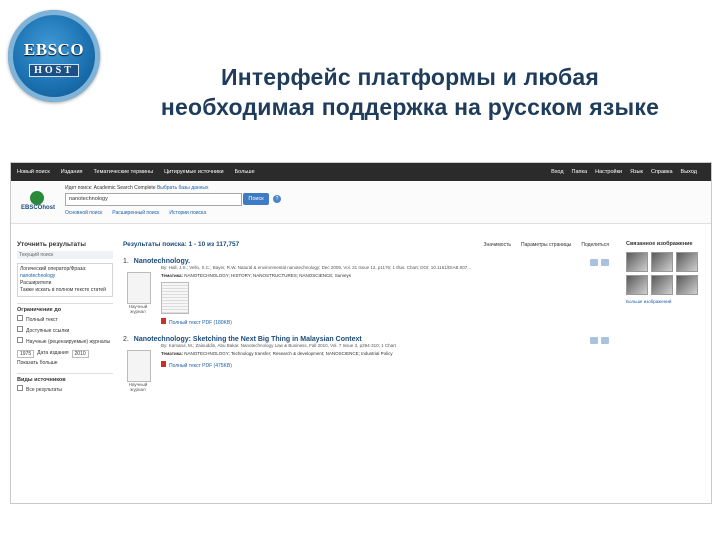  I want to click on fulltext-expander: Также искать в полном тексте статей, so click(65, 290).